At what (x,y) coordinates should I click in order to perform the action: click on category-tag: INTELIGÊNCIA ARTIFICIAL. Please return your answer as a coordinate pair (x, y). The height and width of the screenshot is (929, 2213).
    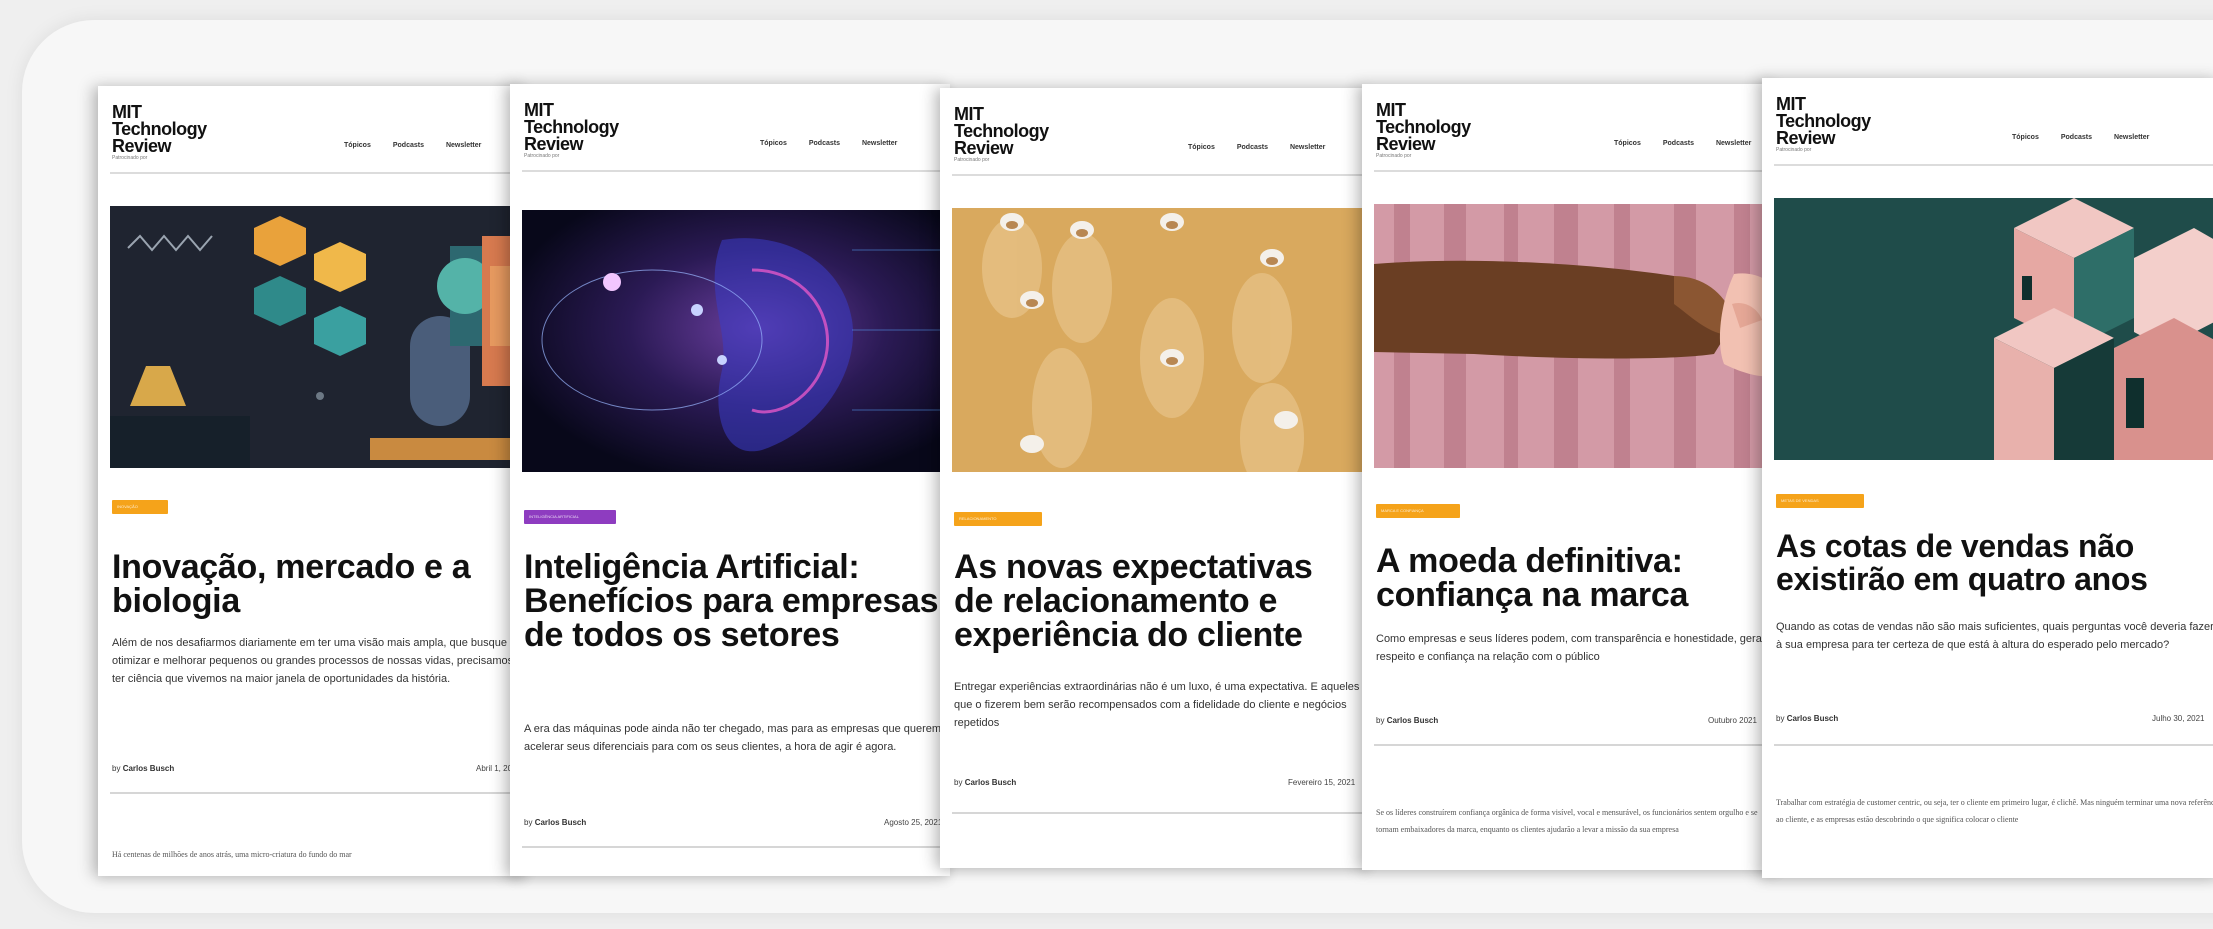
    Looking at the image, I should click on (570, 517).